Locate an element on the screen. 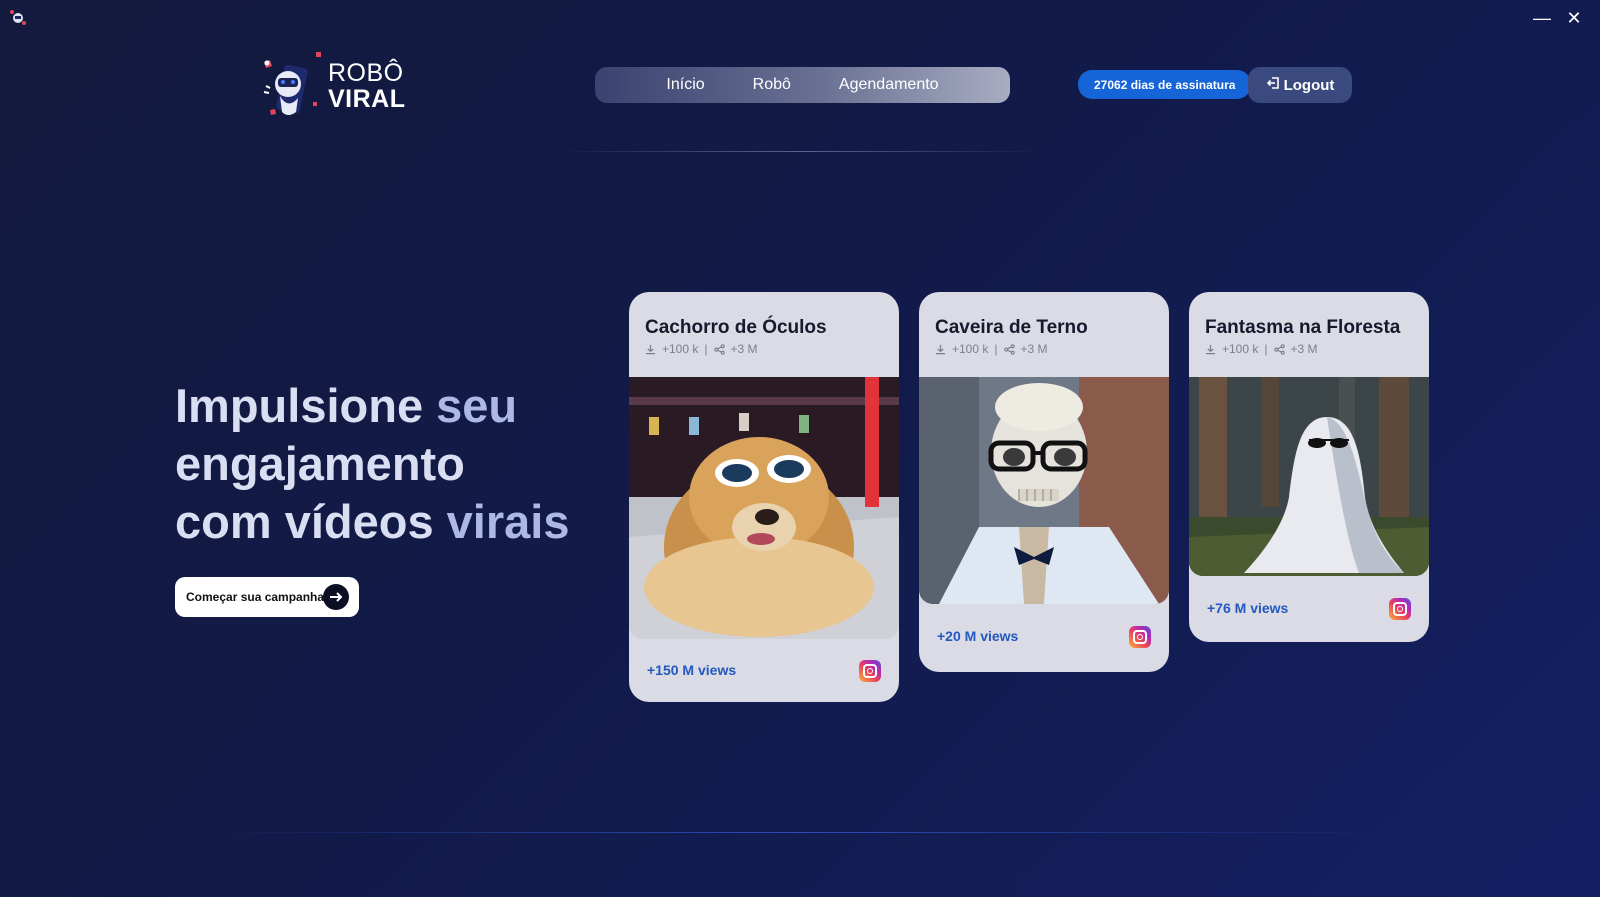 Image resolution: width=1600 pixels, height=897 pixels. hero-title-part1: Impulsione is located at coordinates (306, 405).